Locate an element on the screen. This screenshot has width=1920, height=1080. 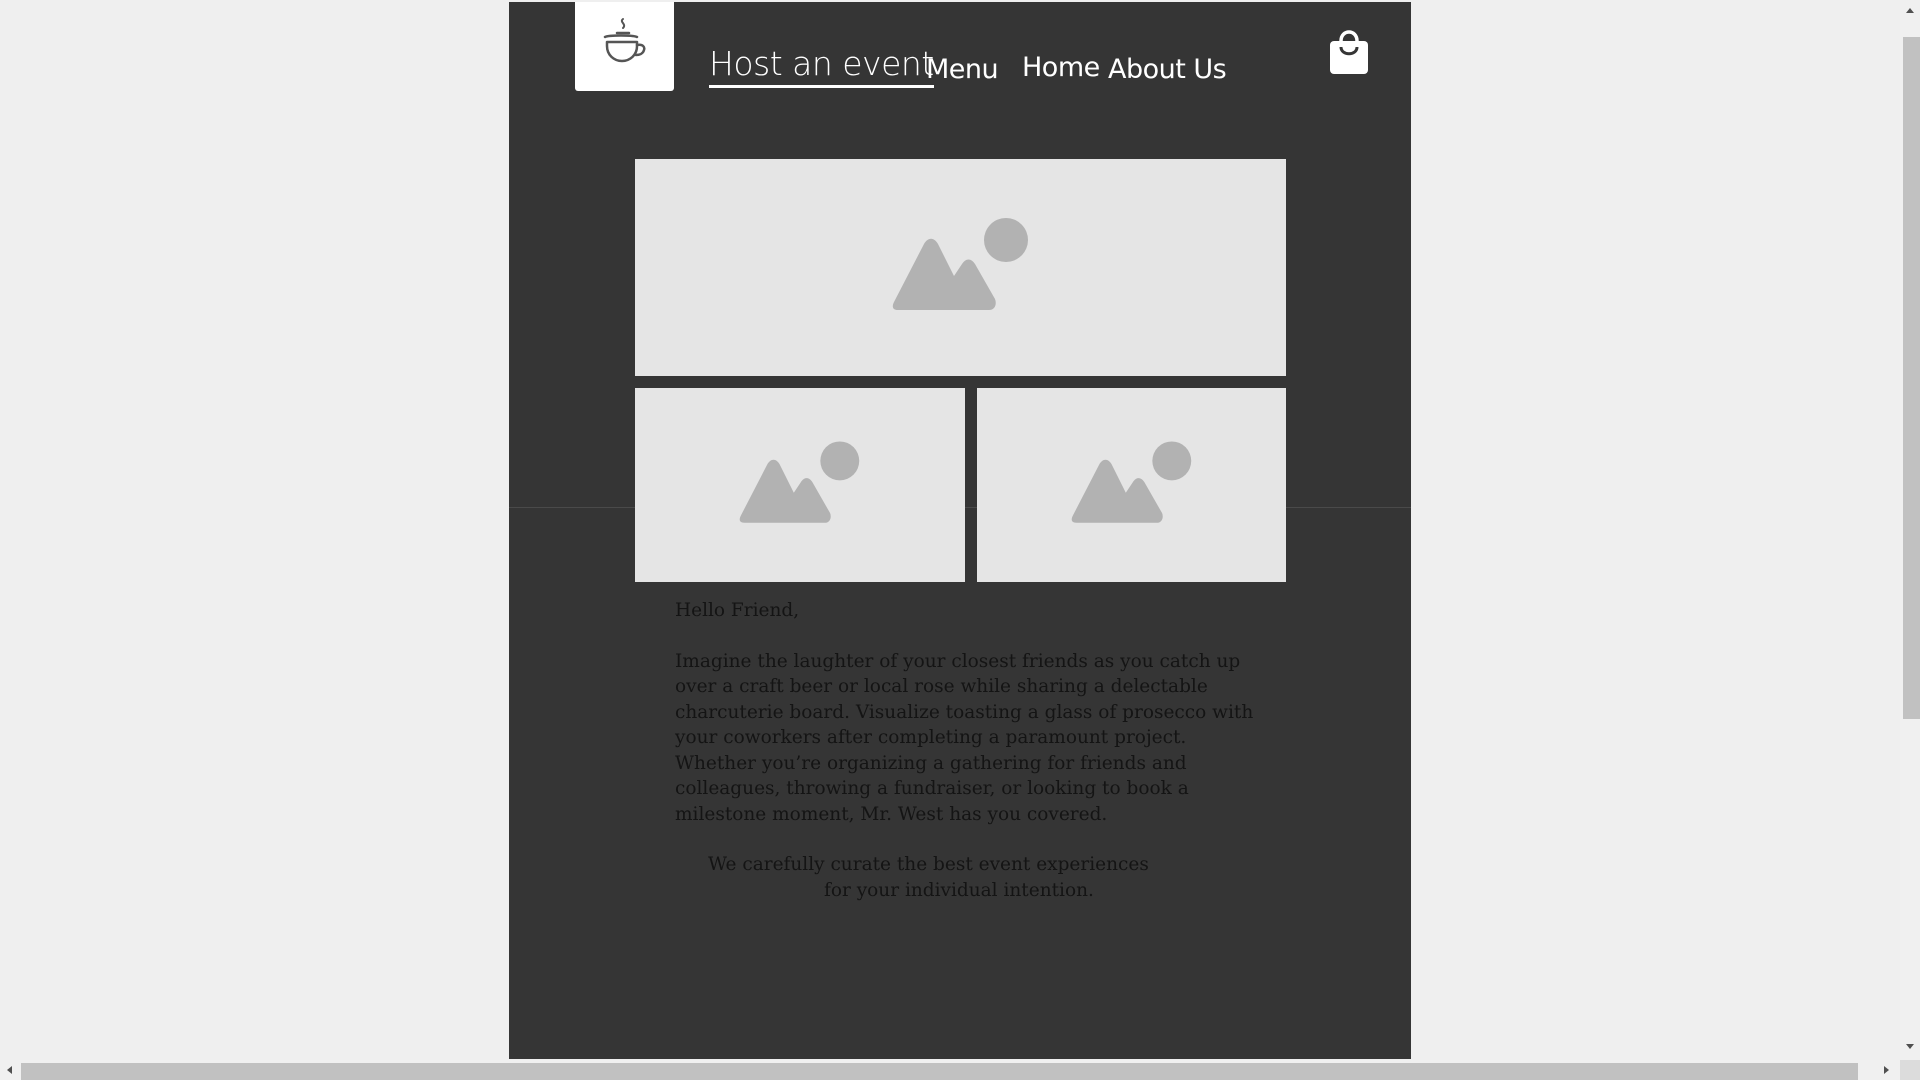
scroll-down-icon is located at coordinates (1910, 1046).